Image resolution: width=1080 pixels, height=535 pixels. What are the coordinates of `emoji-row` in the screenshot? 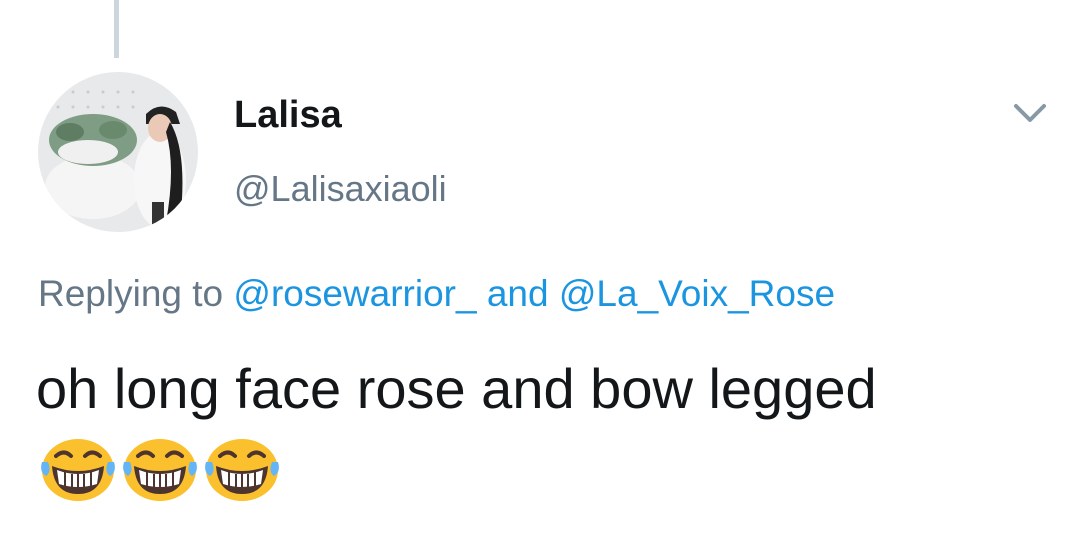 It's located at (160, 467).